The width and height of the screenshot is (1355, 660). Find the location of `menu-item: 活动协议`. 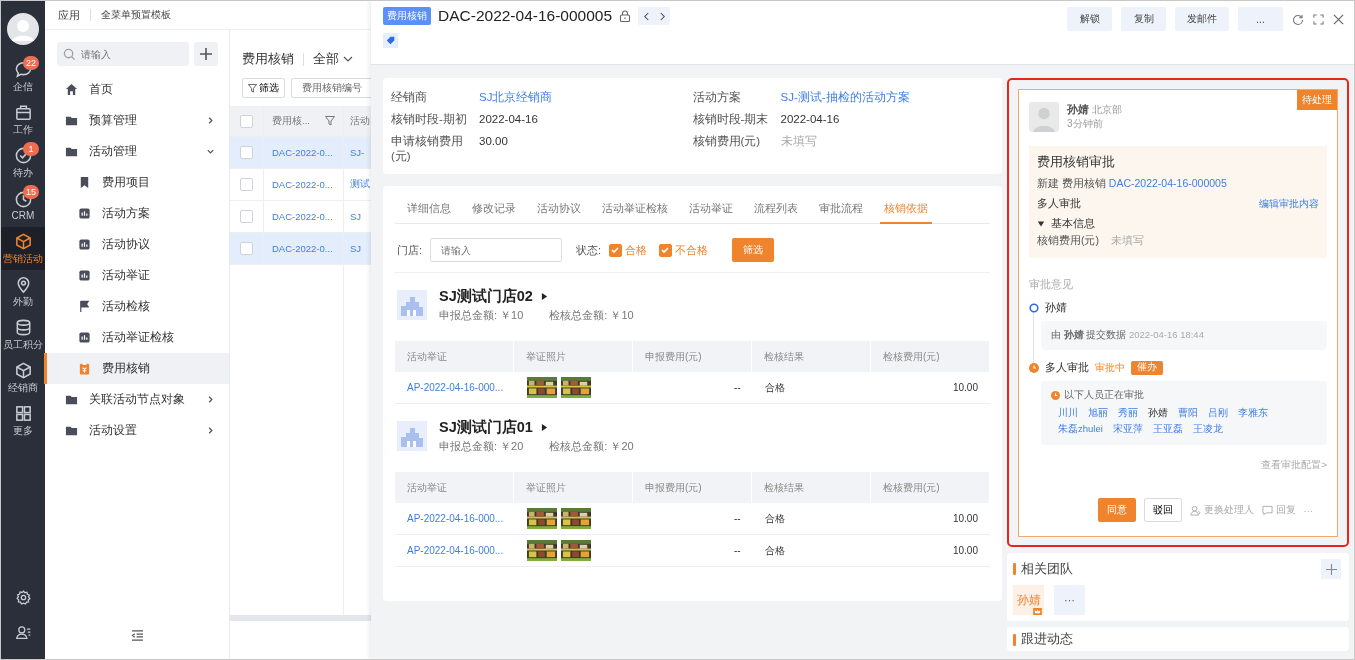

menu-item: 活动协议 is located at coordinates (136, 244).